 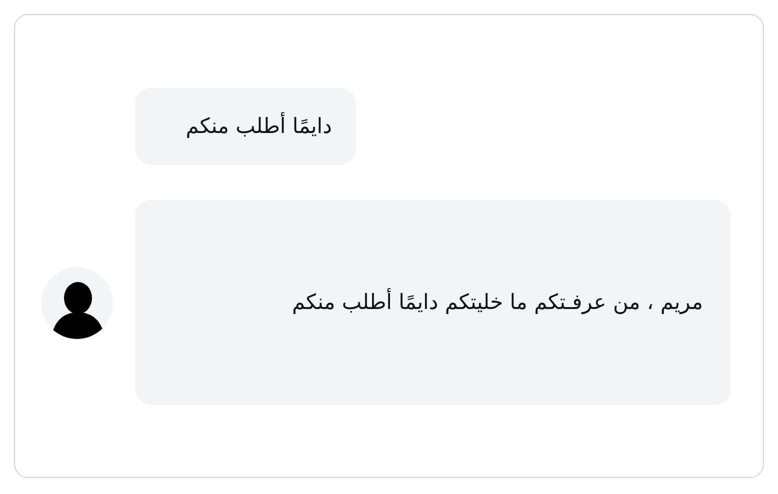 I want to click on avatar-icon, so click(x=77, y=302).